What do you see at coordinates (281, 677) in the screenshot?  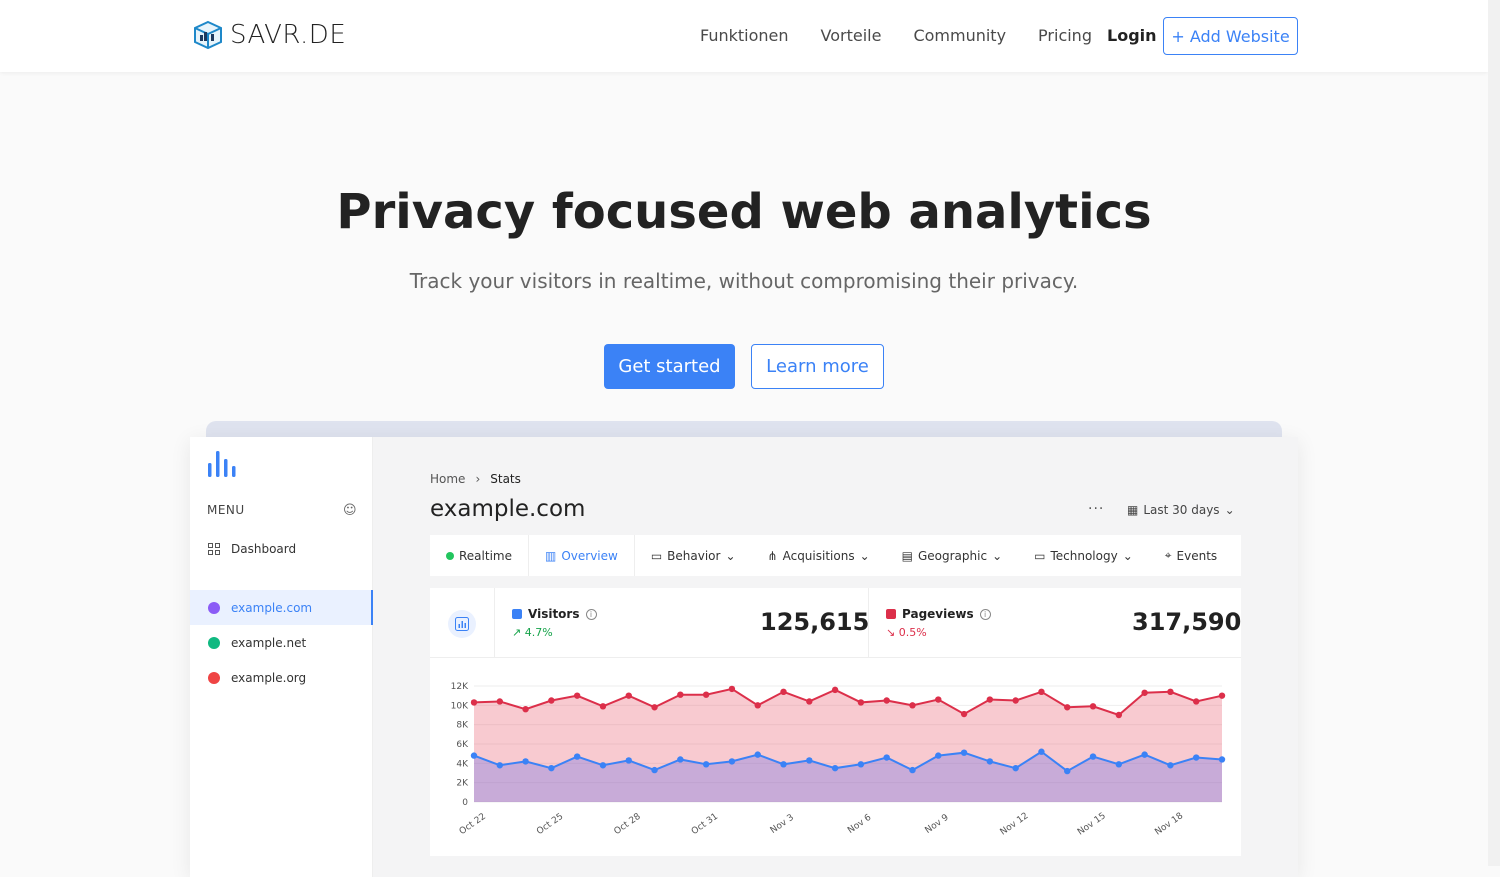 I see `sidebar-item-example-org: example.org` at bounding box center [281, 677].